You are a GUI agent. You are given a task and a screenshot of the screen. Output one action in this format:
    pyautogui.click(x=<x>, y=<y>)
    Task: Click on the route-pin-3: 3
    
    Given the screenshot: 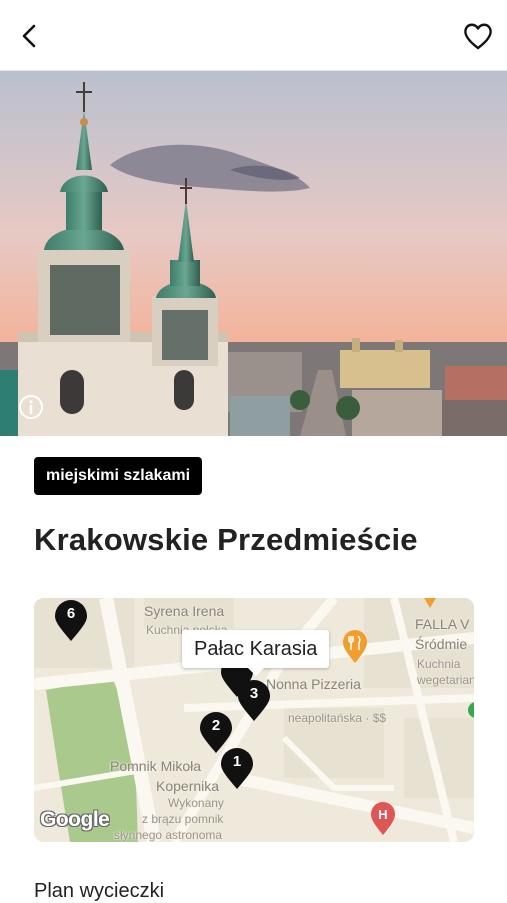 What is the action you would take?
    pyautogui.click(x=254, y=701)
    